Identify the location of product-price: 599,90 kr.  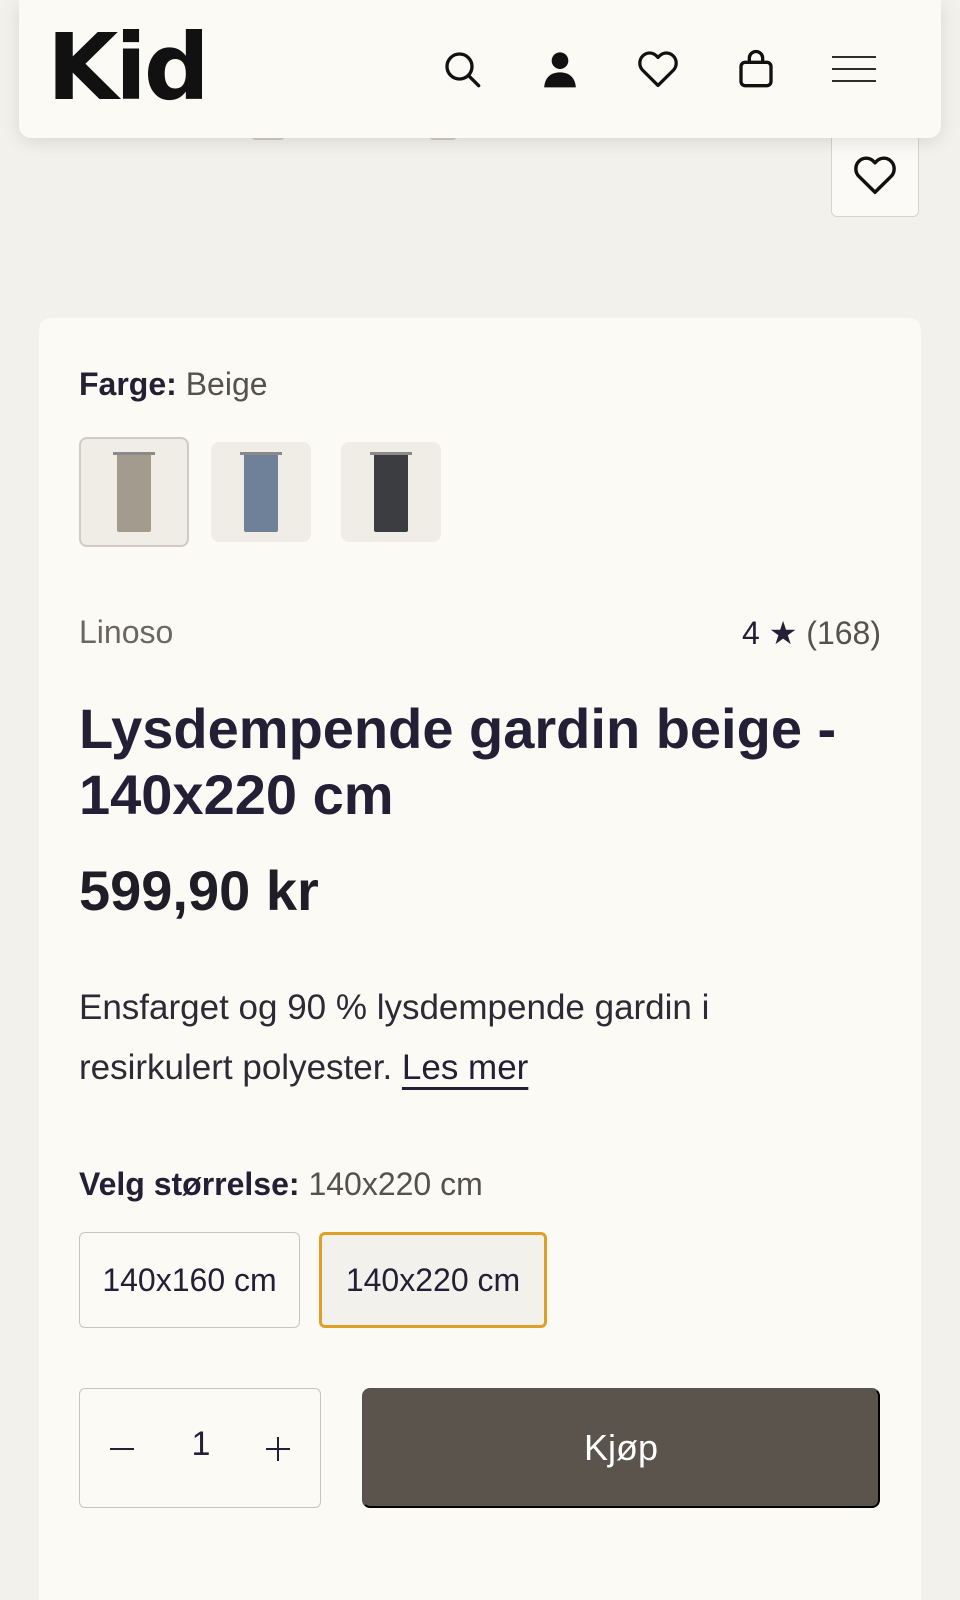
(199, 890).